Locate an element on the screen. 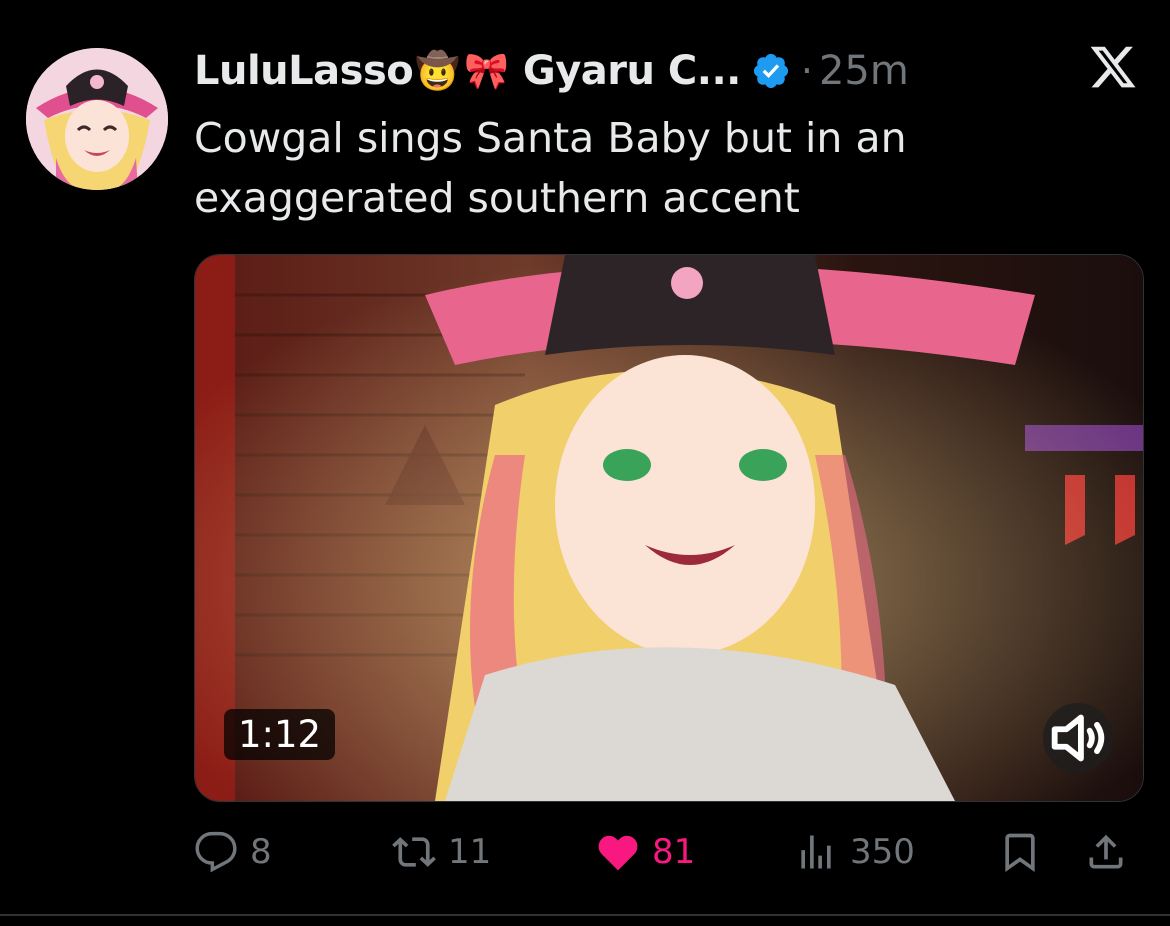 The height and width of the screenshot is (926, 1170). views-button: 350 is located at coordinates (854, 852).